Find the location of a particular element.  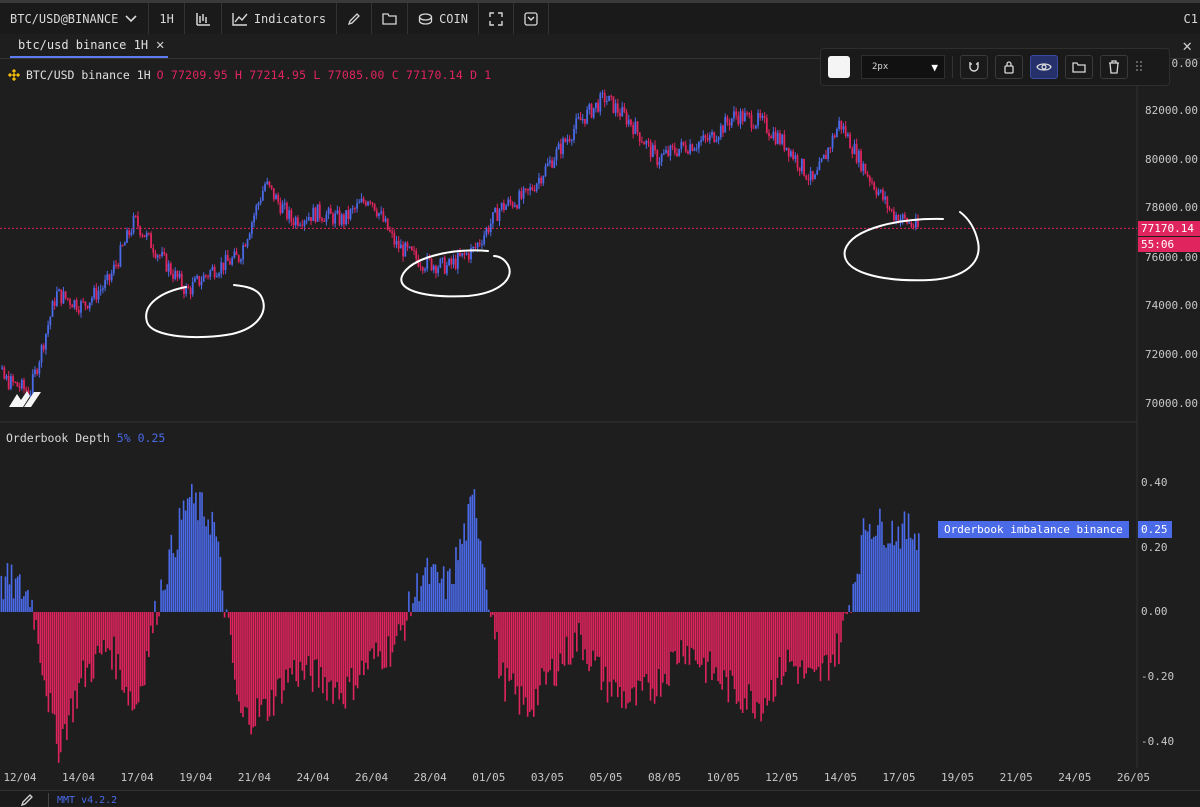

toolbar-divider is located at coordinates (952, 67).